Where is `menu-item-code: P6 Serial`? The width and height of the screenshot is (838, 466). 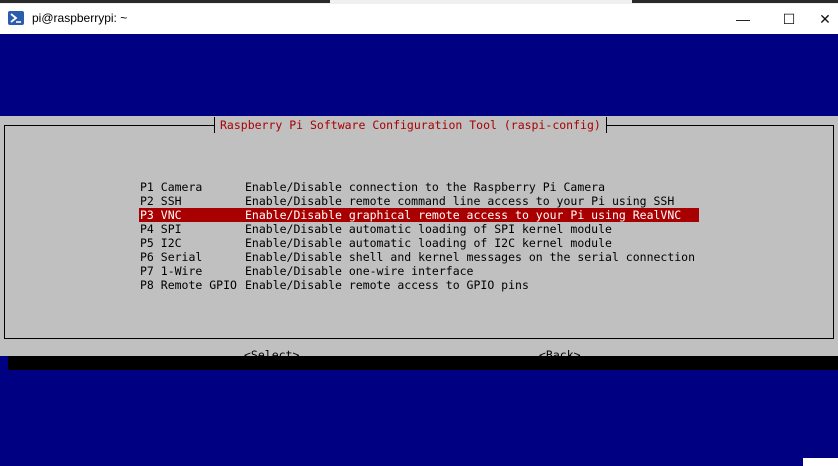 menu-item-code: P6 Serial is located at coordinates (171, 257).